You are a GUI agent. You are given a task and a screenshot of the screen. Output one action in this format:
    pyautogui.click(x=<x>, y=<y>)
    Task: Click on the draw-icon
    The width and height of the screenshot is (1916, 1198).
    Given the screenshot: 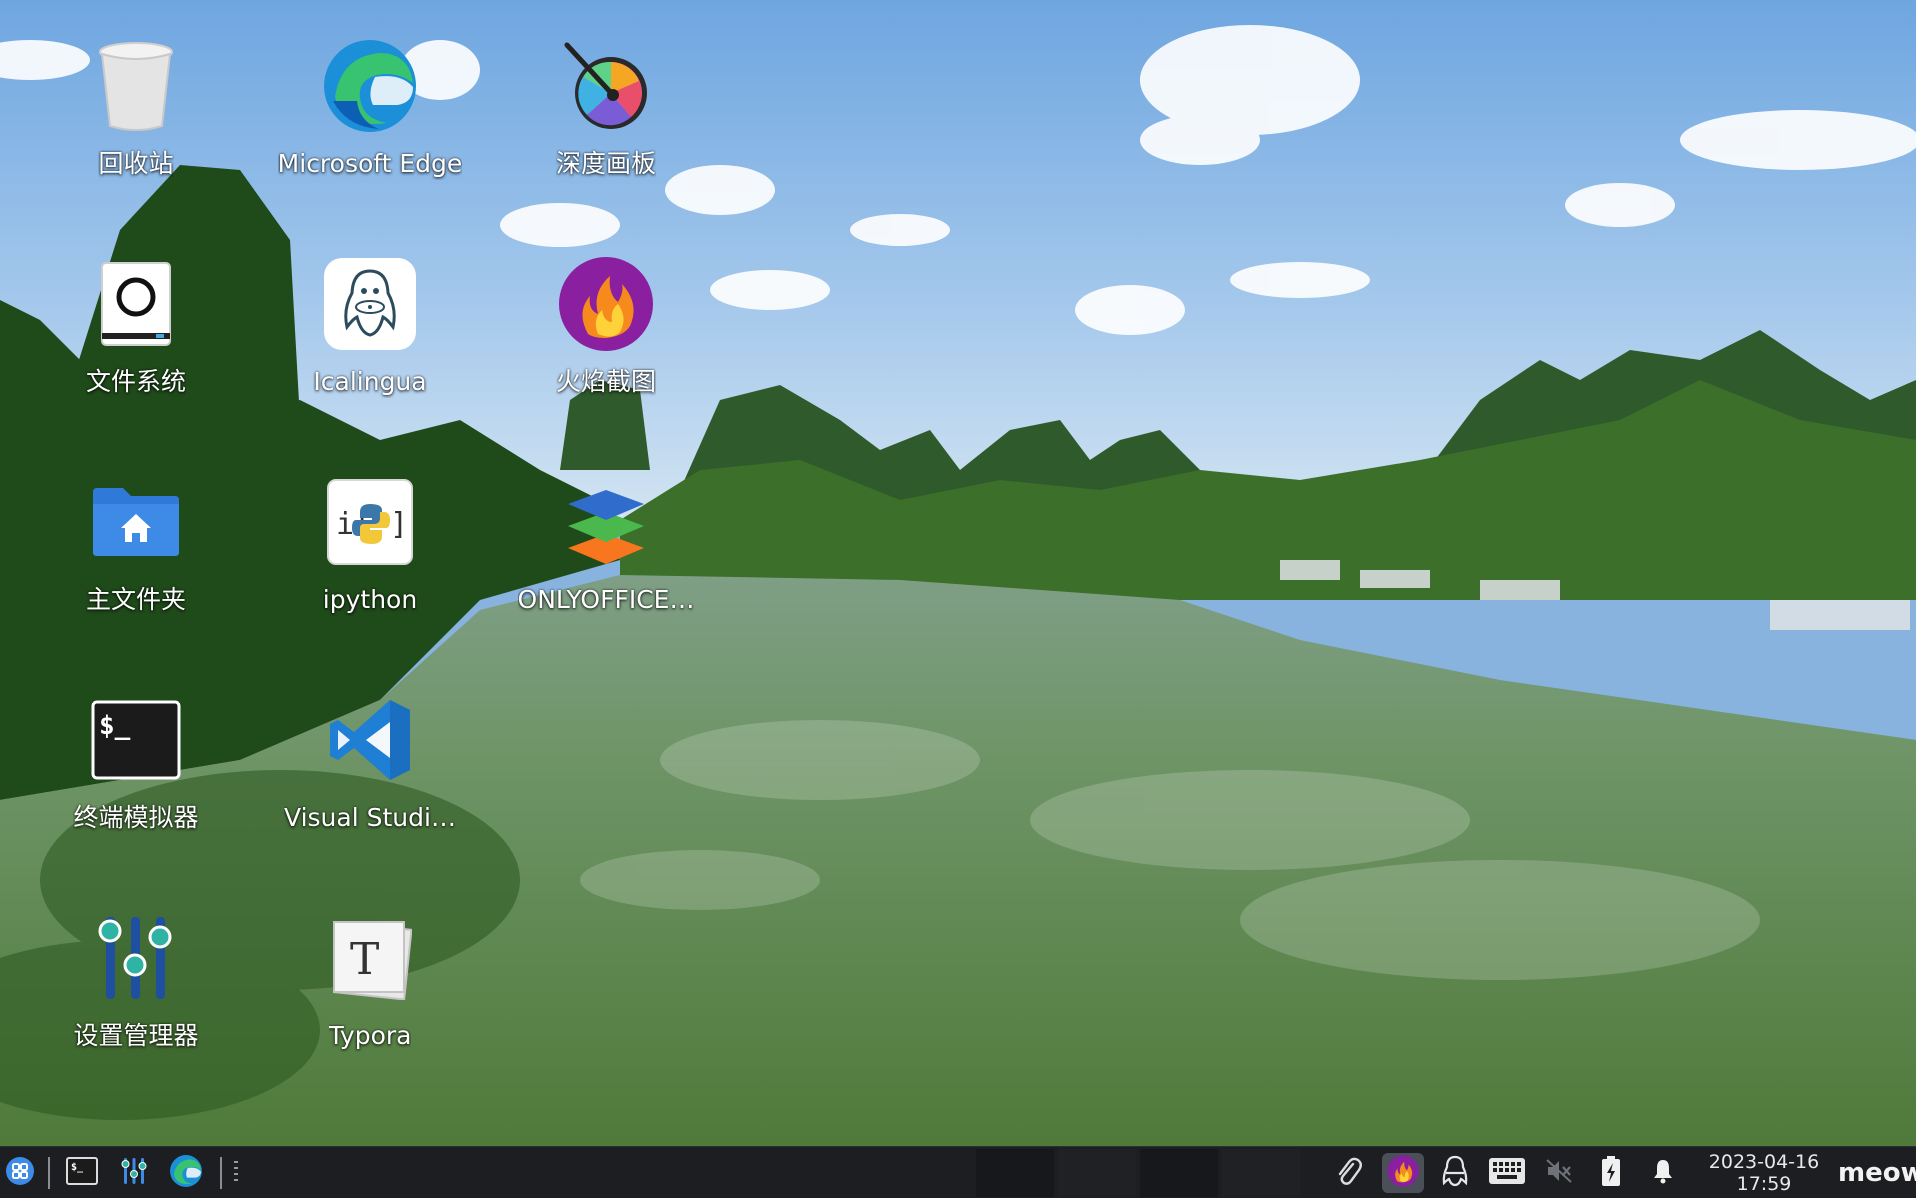 What is the action you would take?
    pyautogui.click(x=606, y=86)
    